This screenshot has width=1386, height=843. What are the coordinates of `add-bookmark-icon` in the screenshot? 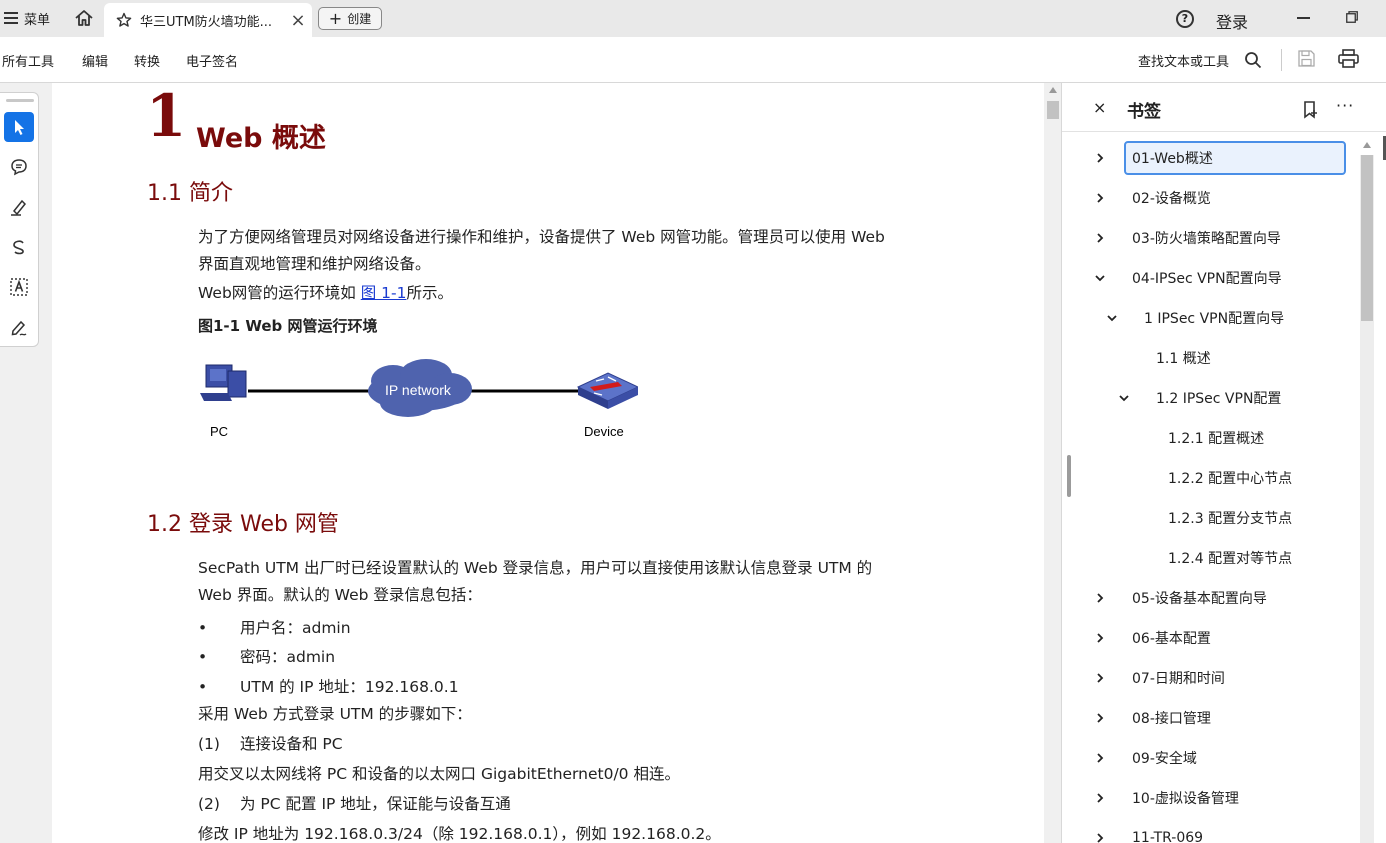 It's located at (1311, 110).